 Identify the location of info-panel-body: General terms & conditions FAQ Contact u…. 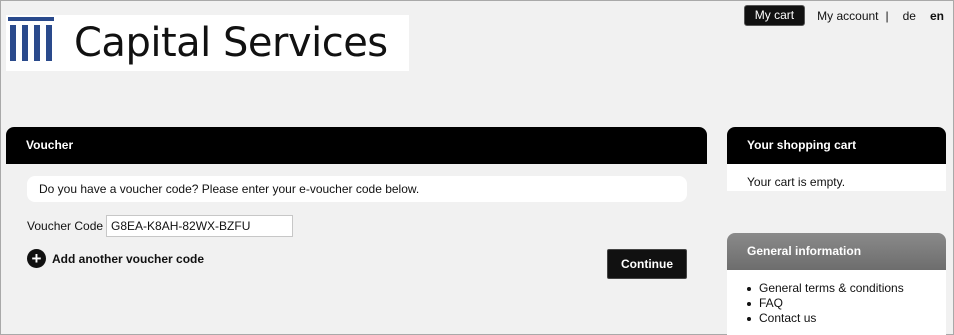
(836, 302).